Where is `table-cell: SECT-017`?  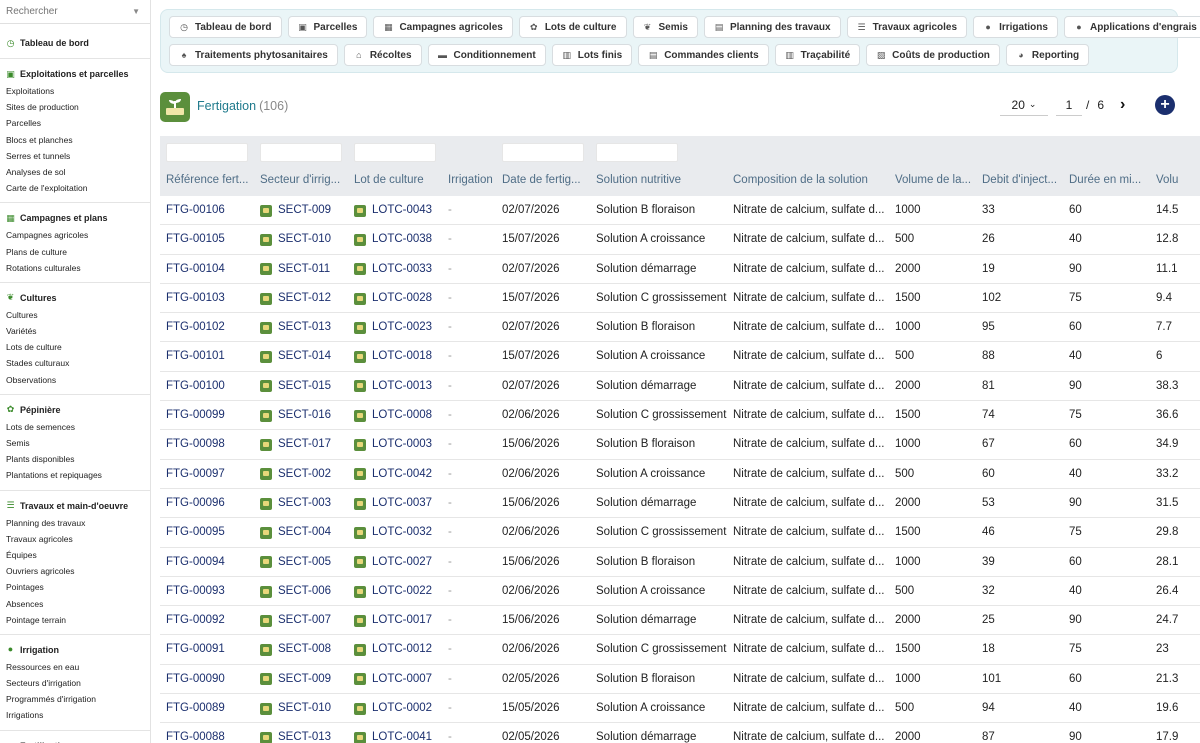
table-cell: SECT-017 is located at coordinates (304, 444).